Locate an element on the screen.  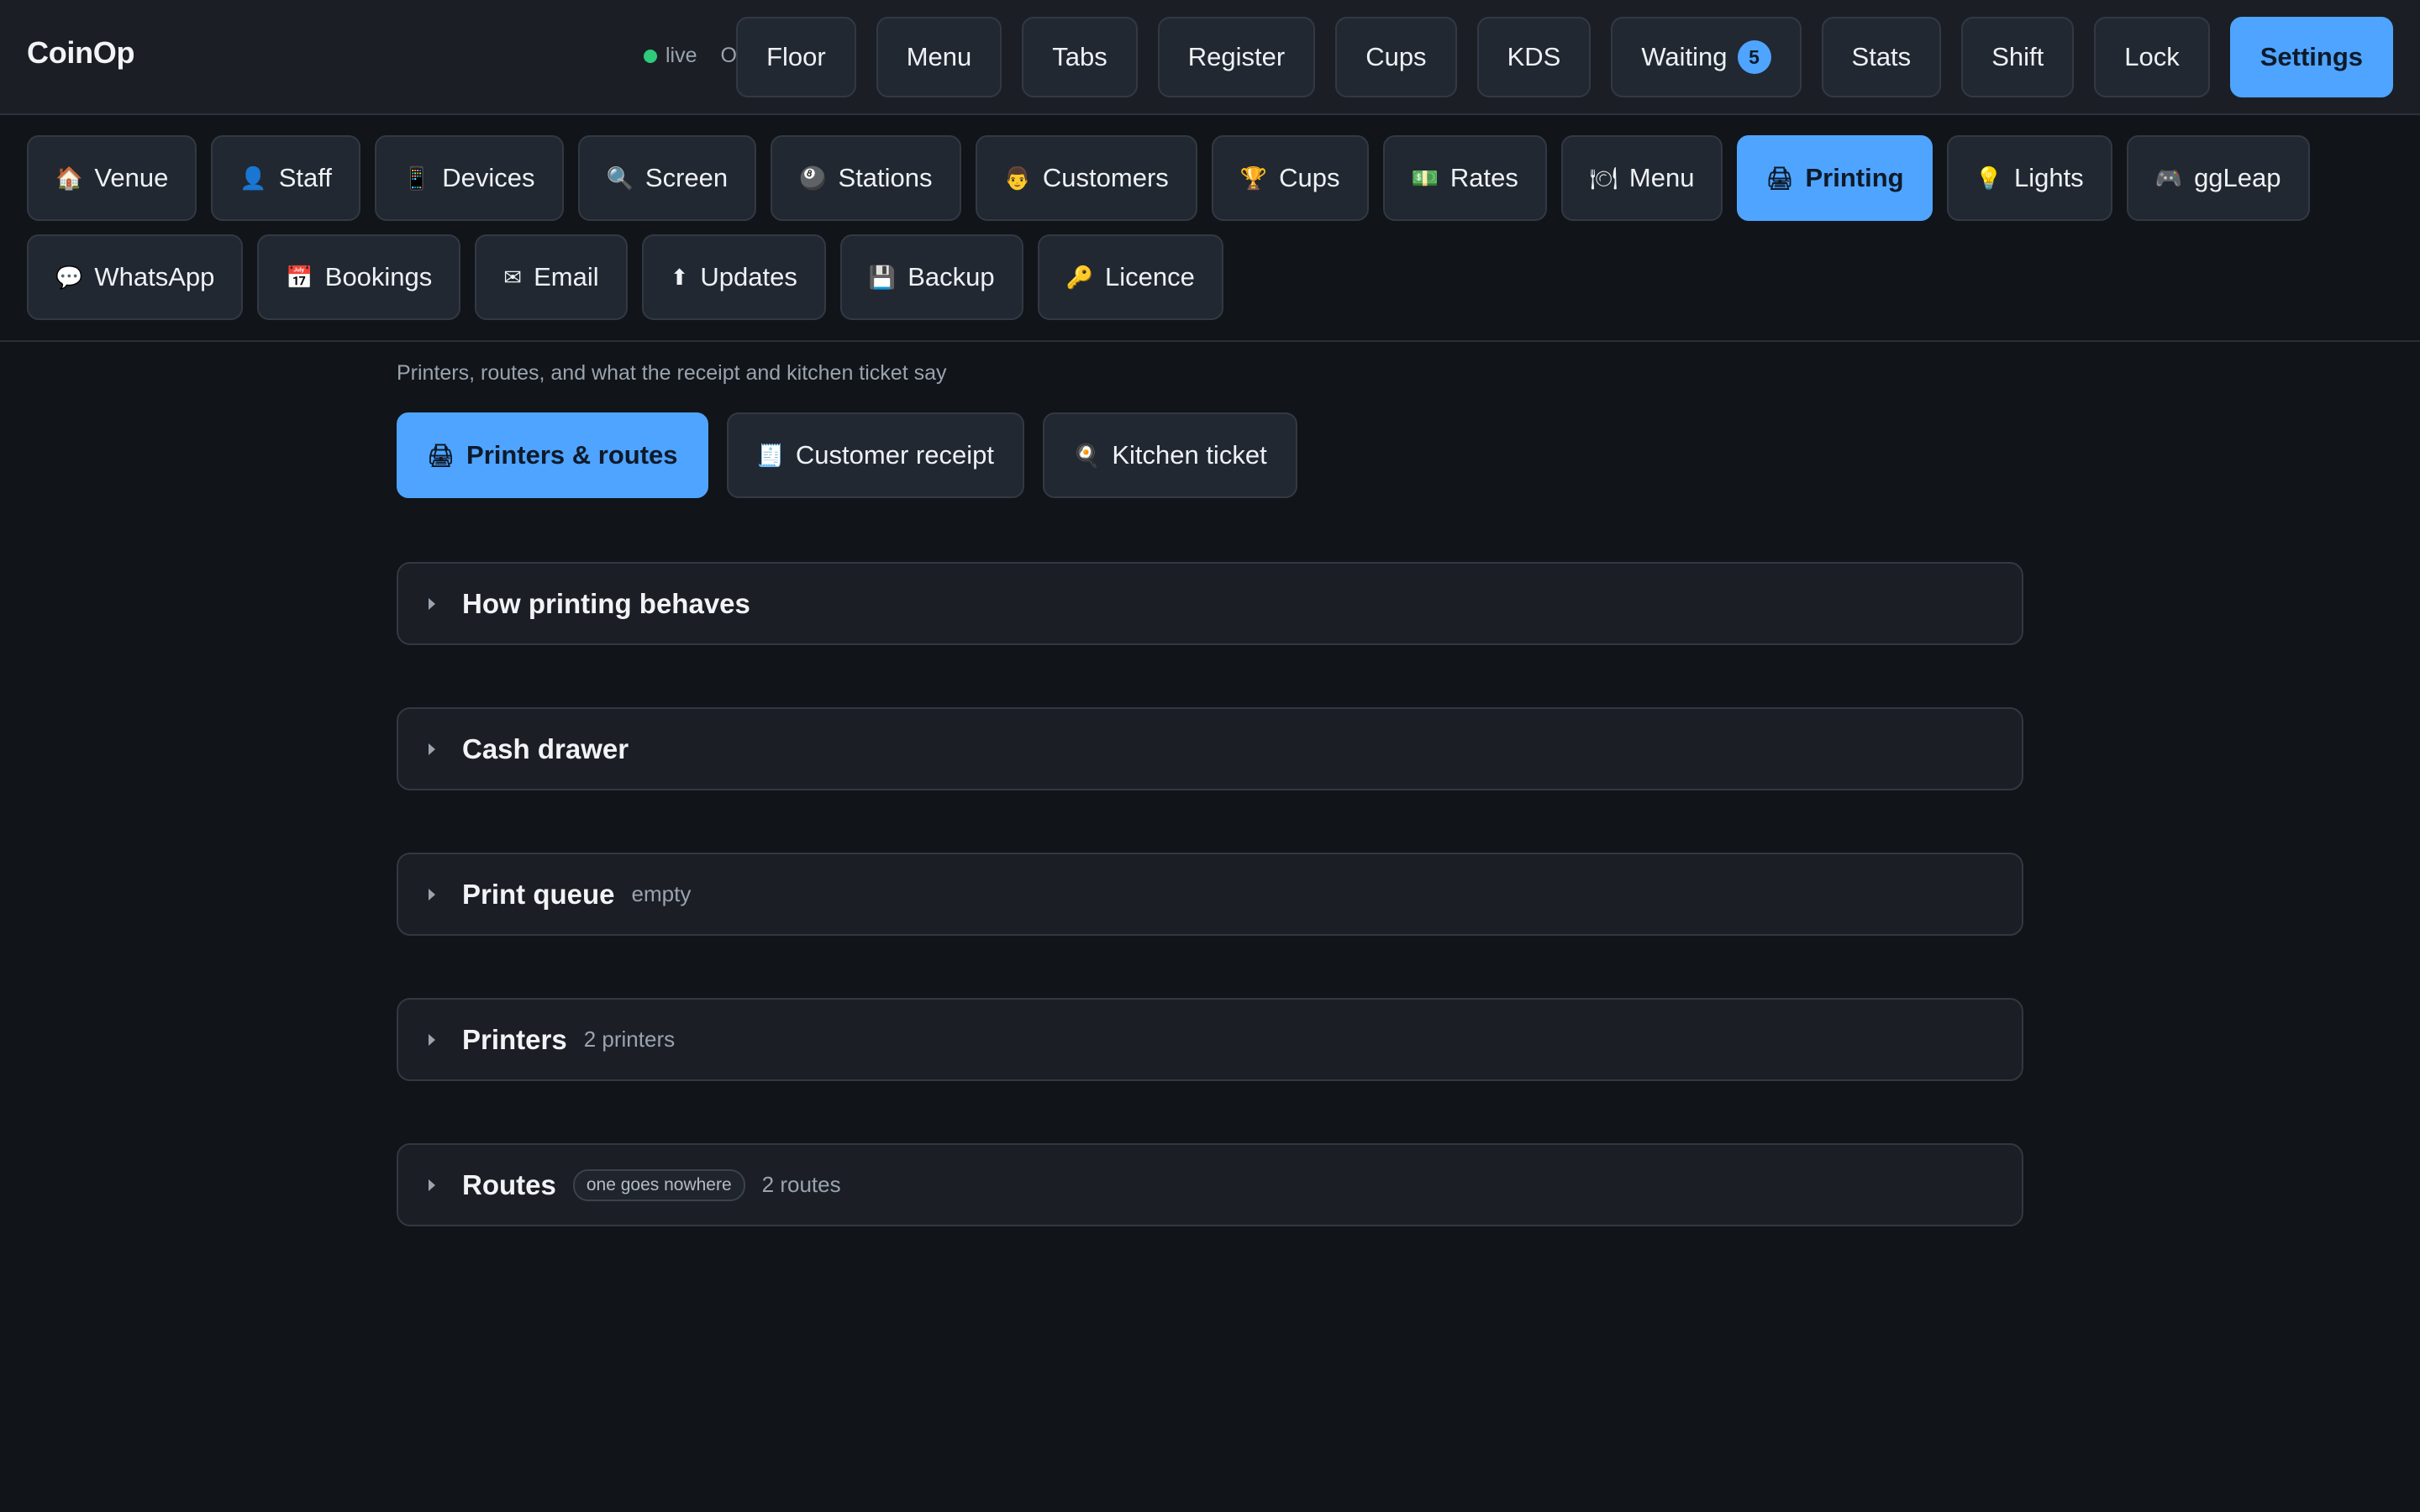
nav-label: Lock is located at coordinates (2152, 56).